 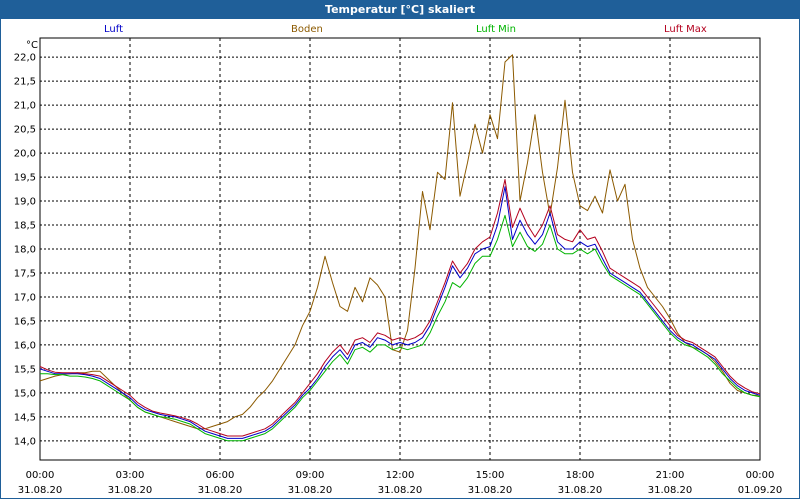 I want to click on y-tick-label: 18,0, so click(x=25, y=250).